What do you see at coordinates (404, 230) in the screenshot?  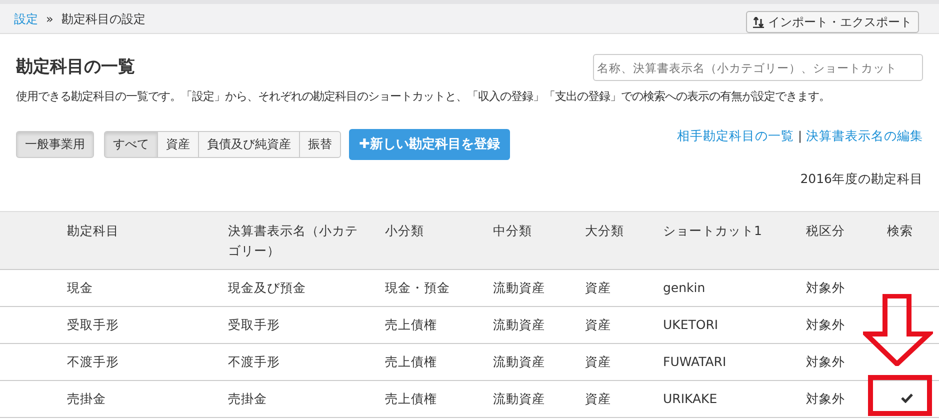 I see `column-header: 小分類` at bounding box center [404, 230].